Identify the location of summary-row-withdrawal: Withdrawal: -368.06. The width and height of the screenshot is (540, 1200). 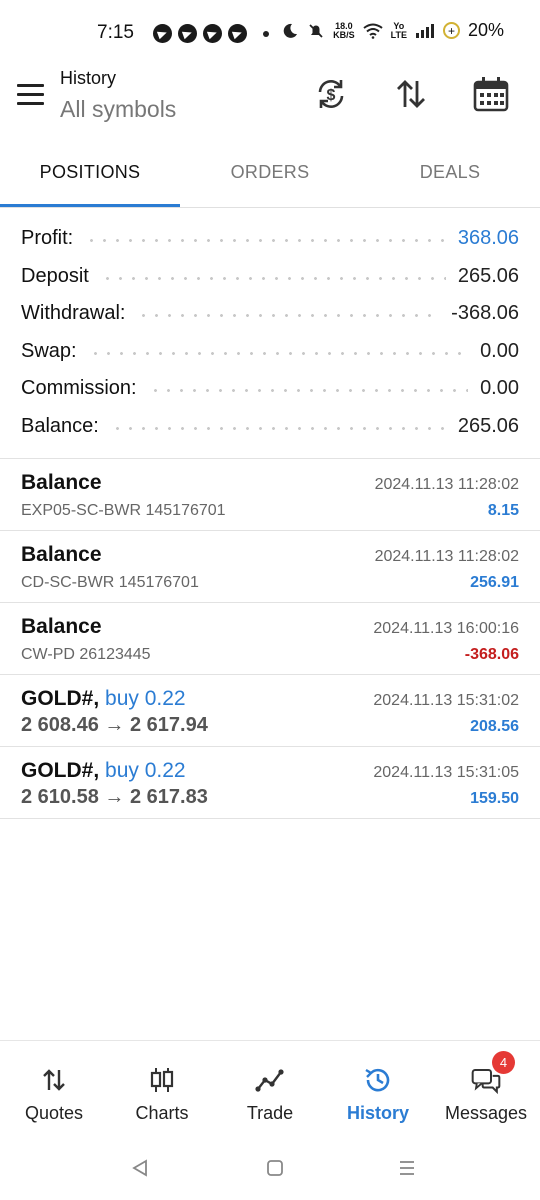
(270, 314).